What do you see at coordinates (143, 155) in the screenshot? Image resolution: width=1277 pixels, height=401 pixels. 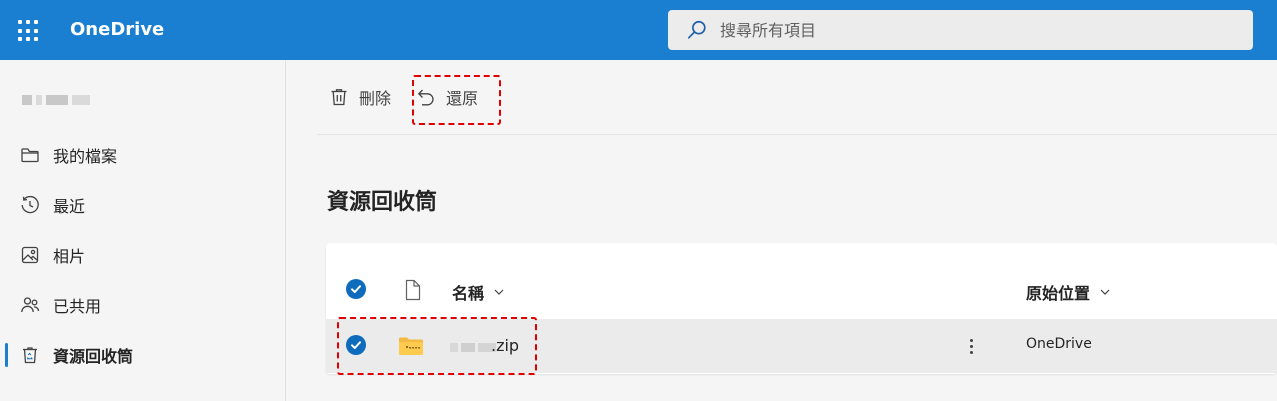 I see `sidebar-item-my-files: 我的檔案` at bounding box center [143, 155].